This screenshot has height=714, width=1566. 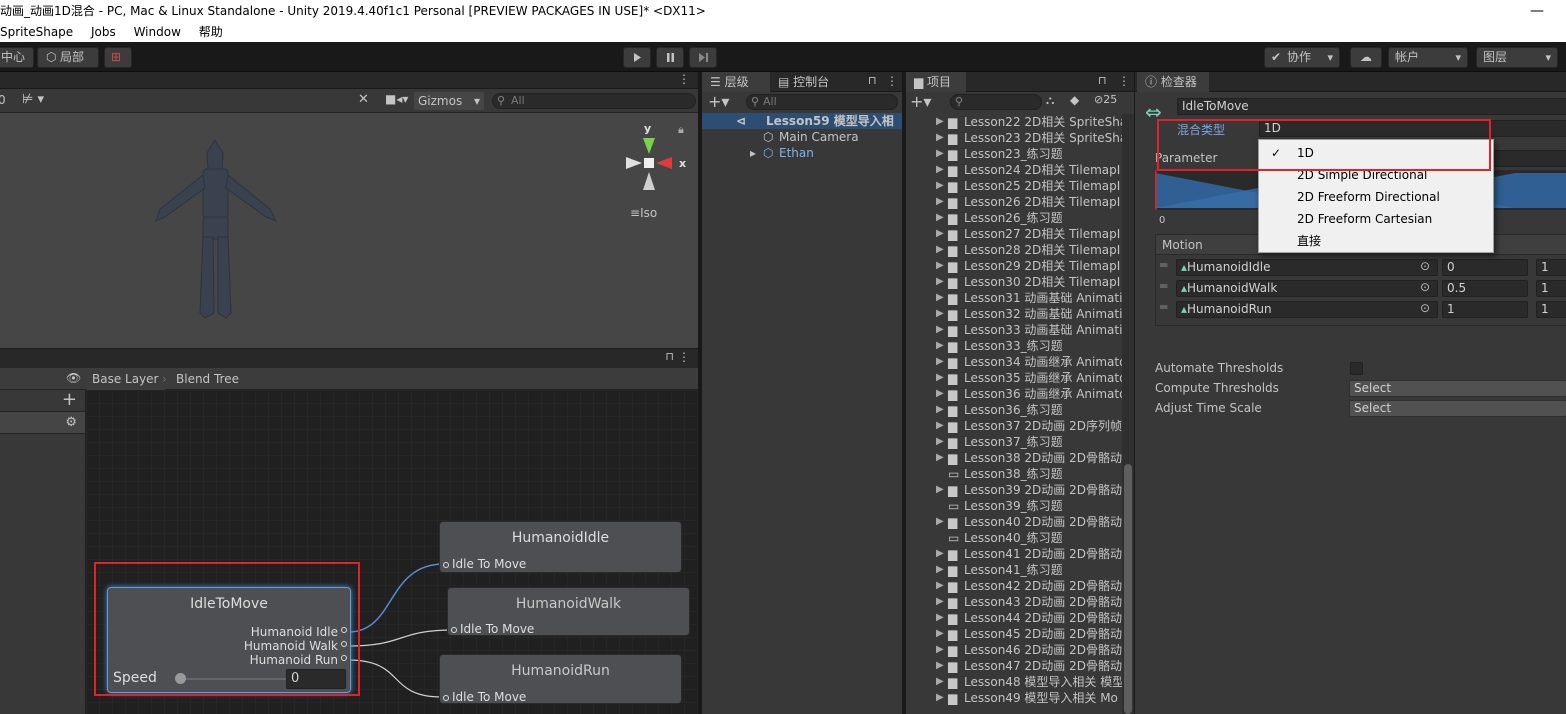 I want to click on scrollbar-thumb, so click(x=1128, y=589).